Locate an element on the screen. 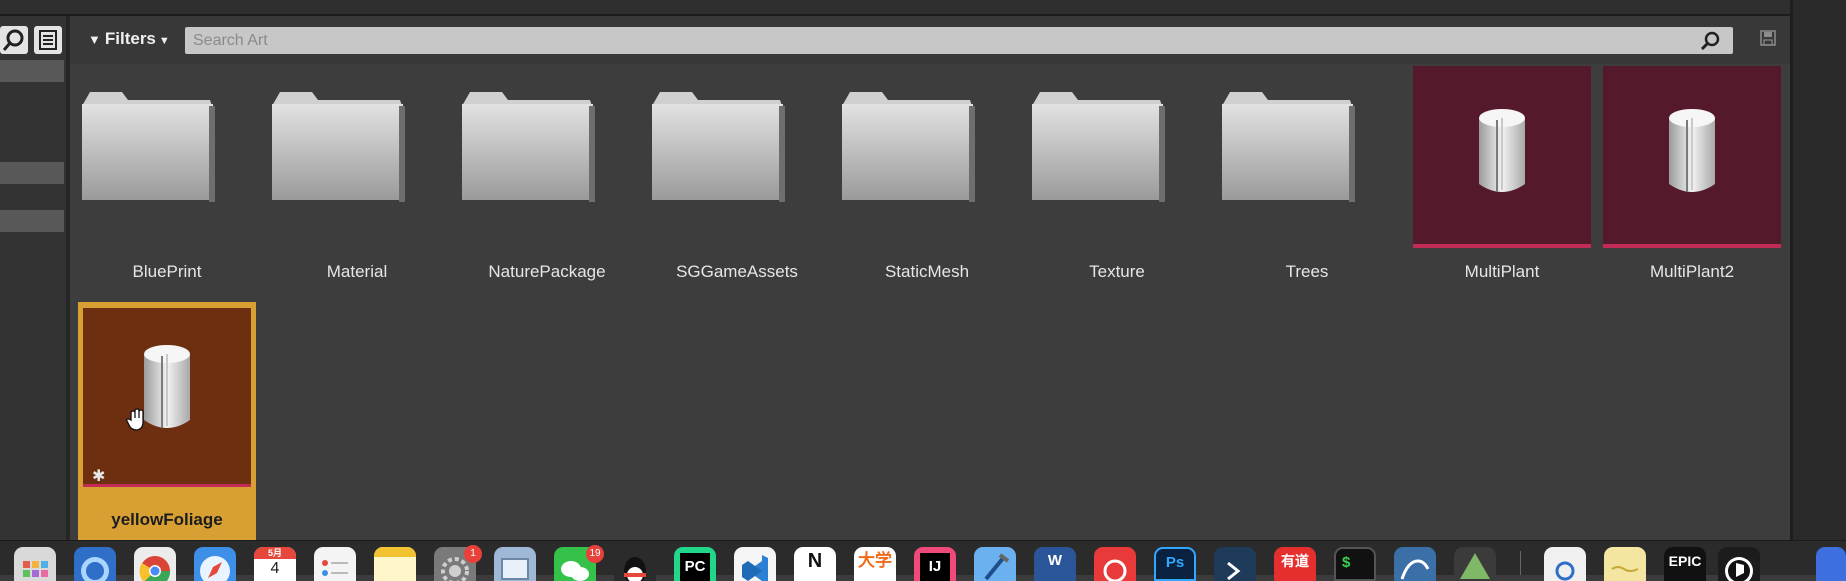  hand-cursor-icon is located at coordinates (135, 419).